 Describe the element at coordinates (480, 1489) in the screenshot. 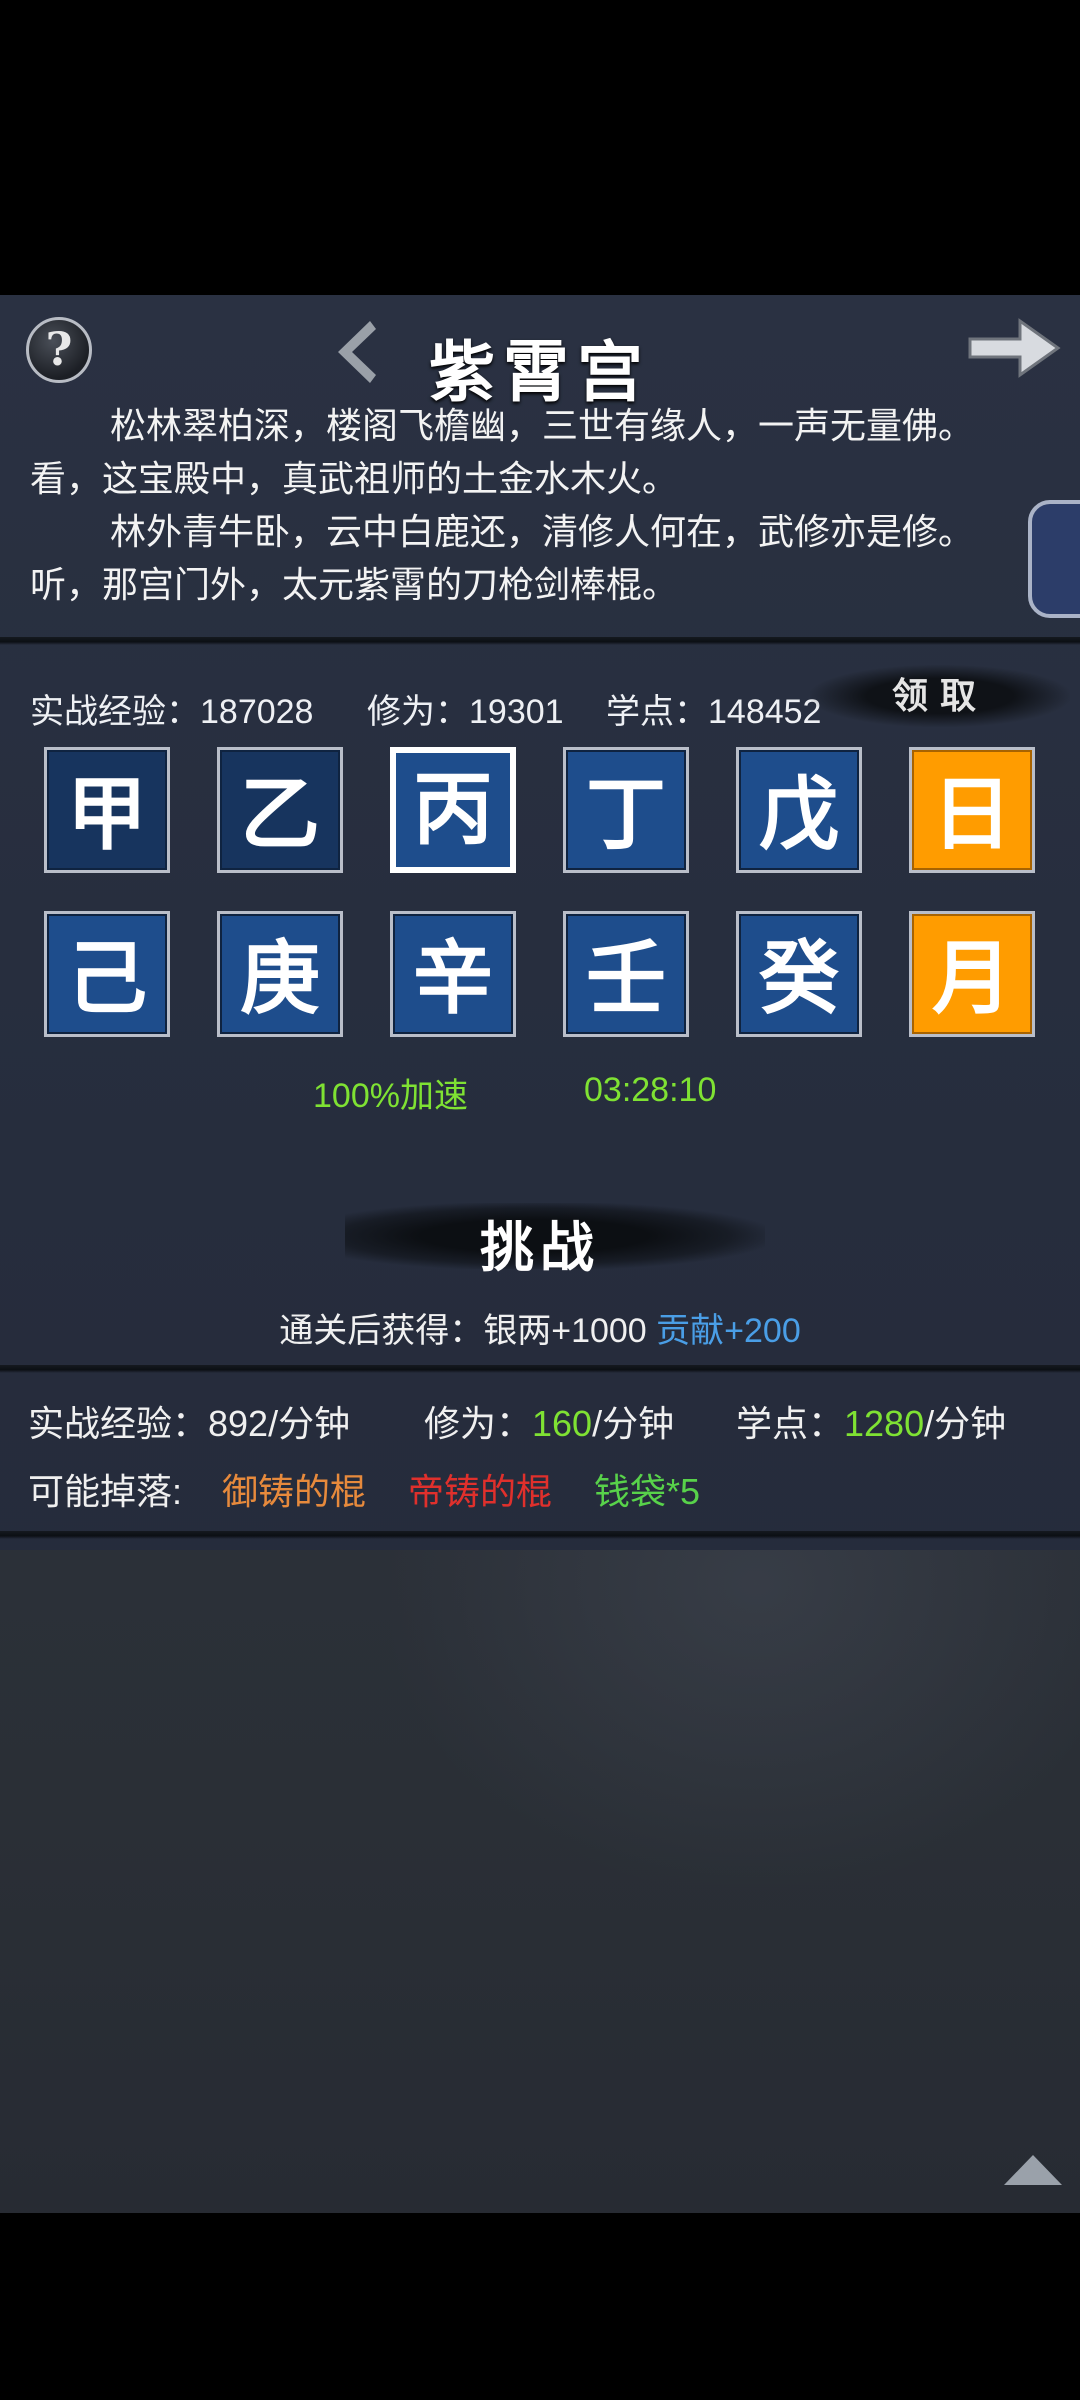

I see `drop-item-2: 帝铸的棍` at that location.